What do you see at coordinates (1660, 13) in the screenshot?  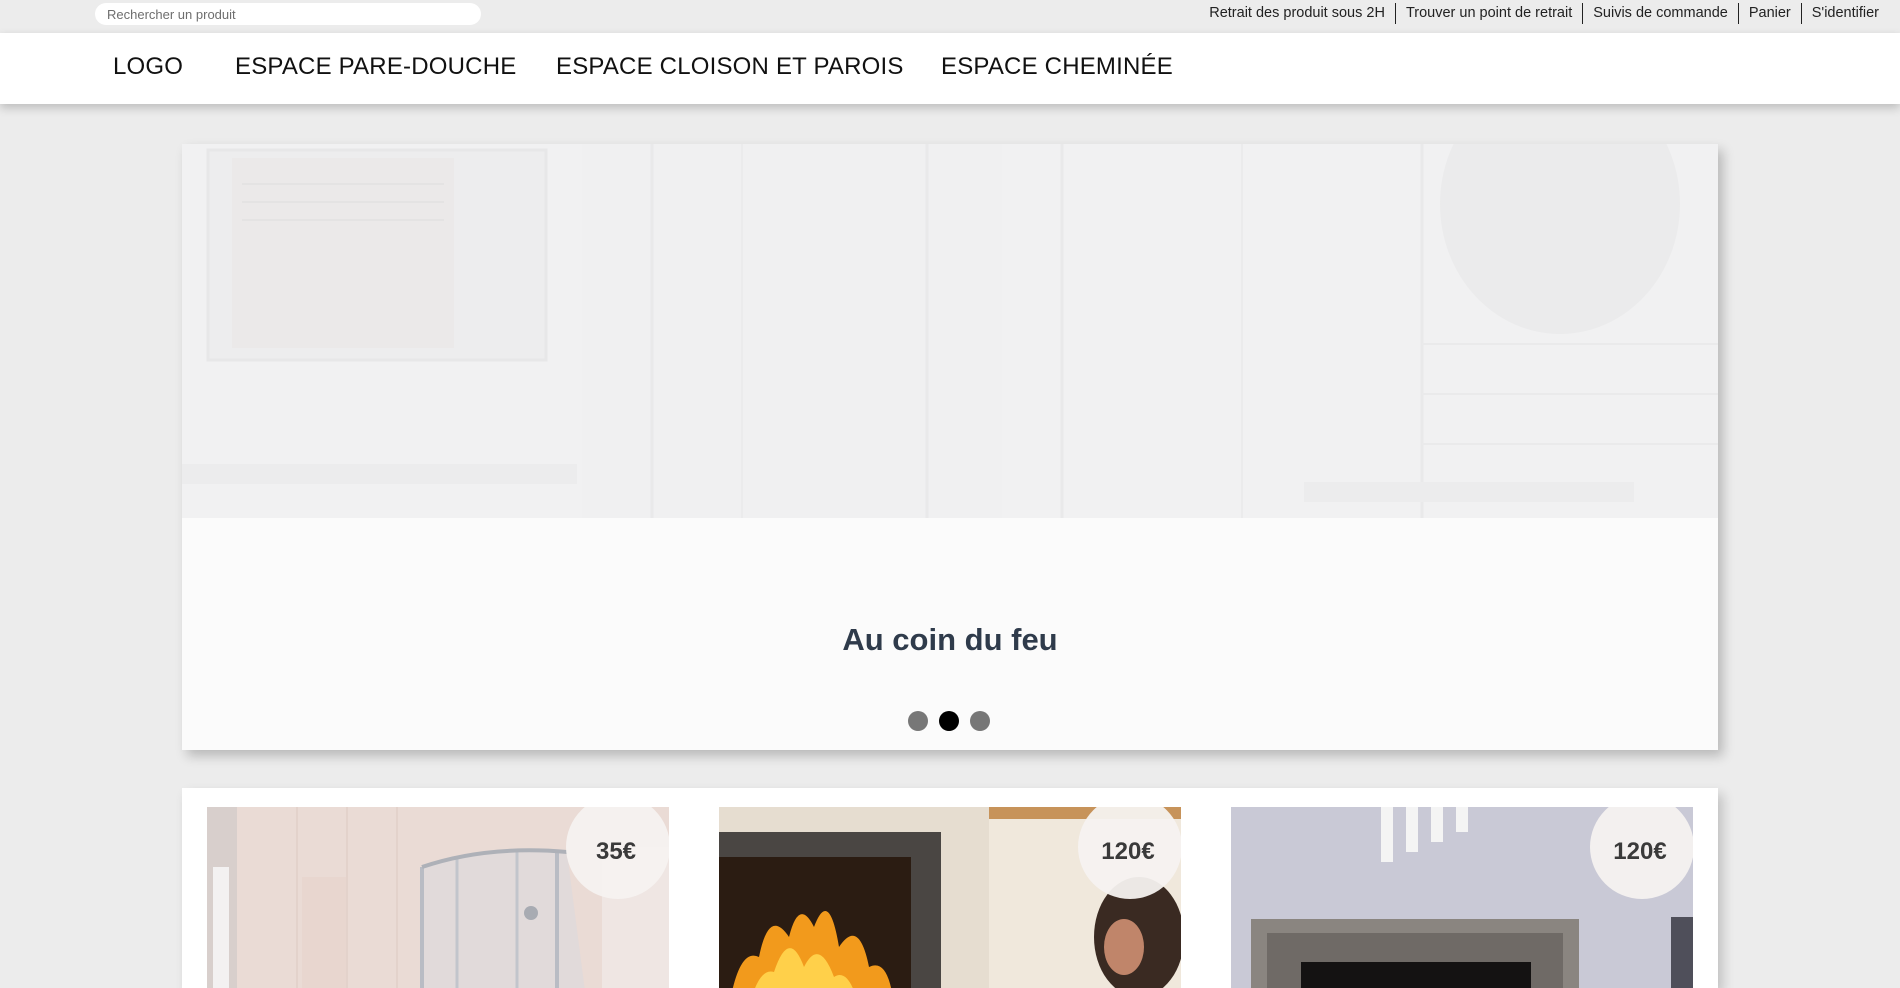 I see `link-order-tracking: Suivis de commande` at bounding box center [1660, 13].